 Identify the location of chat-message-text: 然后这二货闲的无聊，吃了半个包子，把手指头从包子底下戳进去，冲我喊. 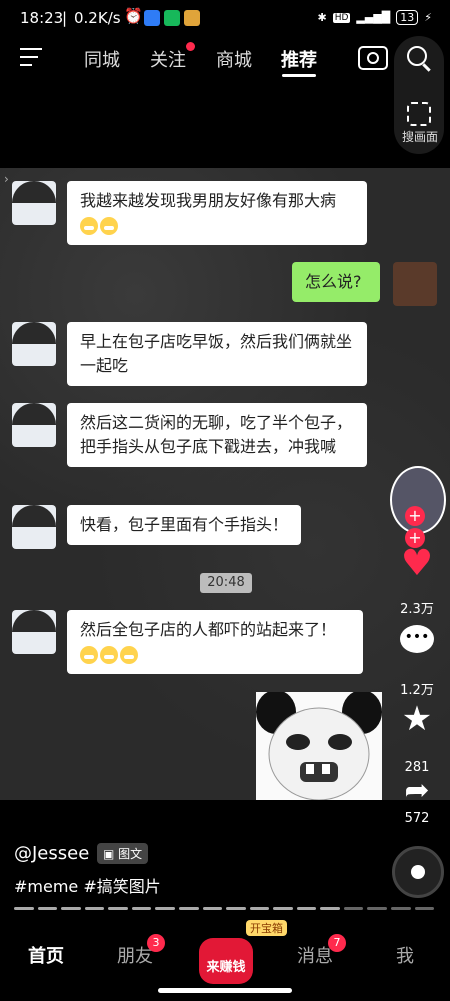
(216, 434).